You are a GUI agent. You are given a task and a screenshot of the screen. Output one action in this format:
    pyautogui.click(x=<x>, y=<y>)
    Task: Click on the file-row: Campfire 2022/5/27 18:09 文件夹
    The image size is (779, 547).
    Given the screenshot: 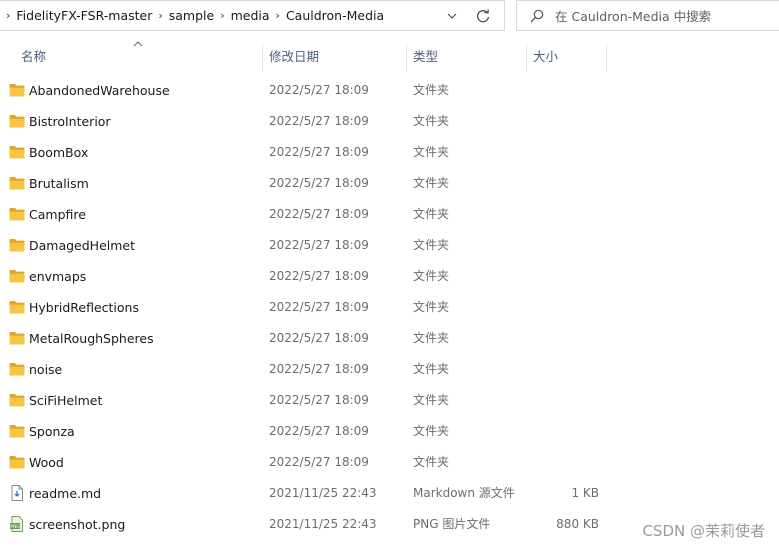 What is the action you would take?
    pyautogui.click(x=389, y=214)
    